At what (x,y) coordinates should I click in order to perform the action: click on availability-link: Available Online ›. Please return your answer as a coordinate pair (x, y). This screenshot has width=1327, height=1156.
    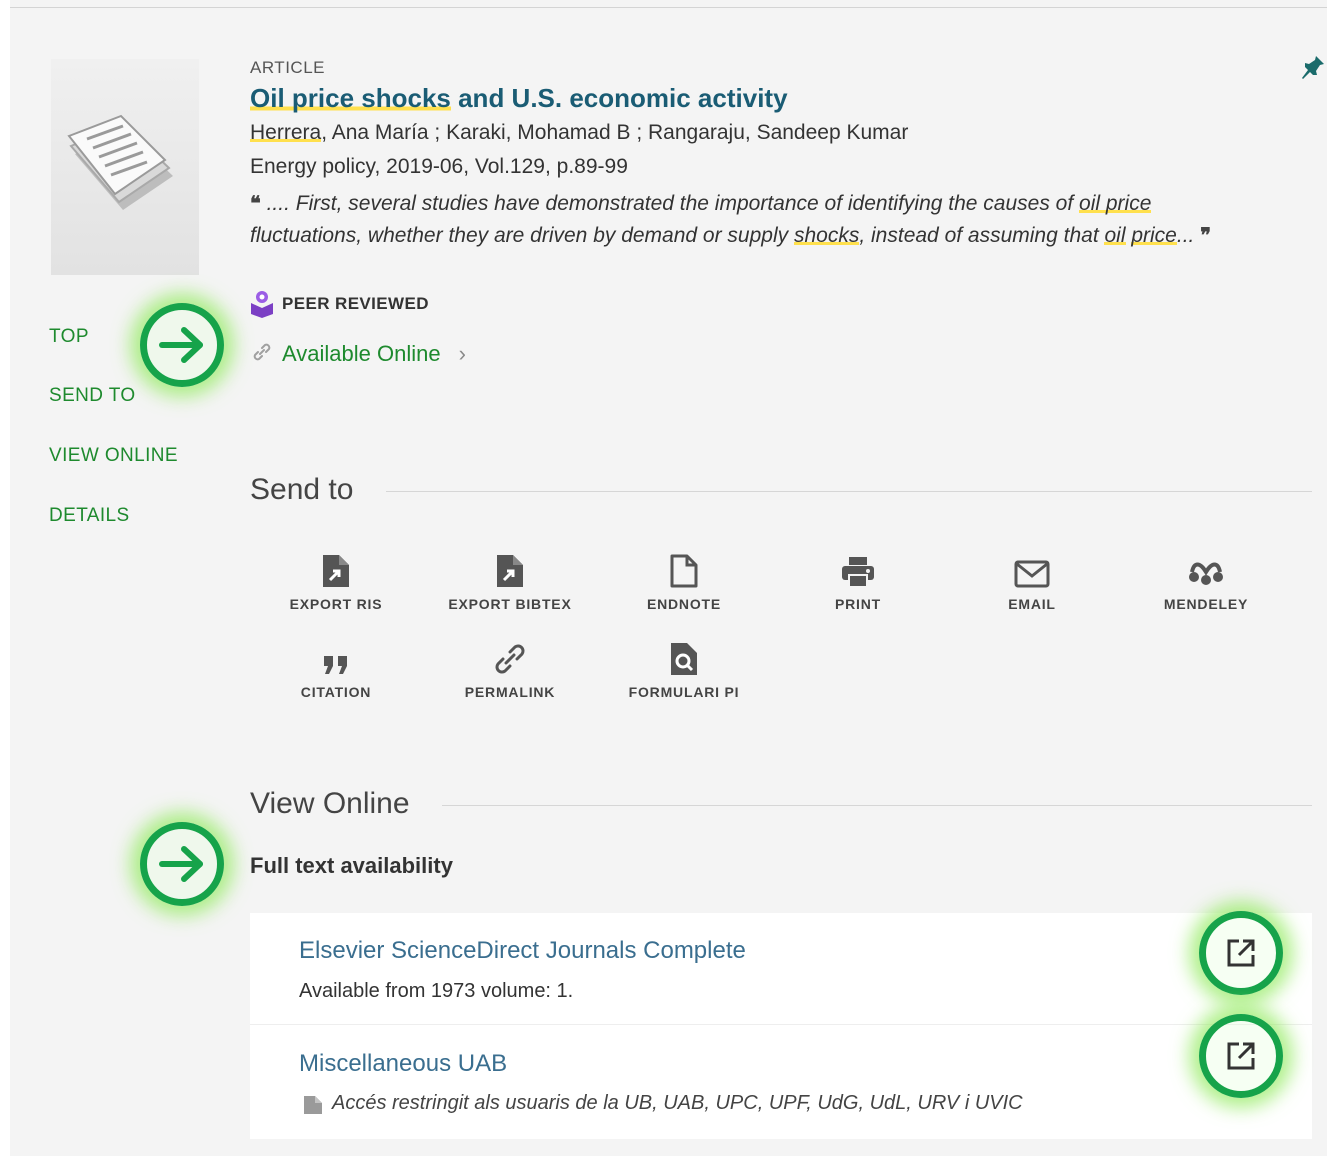
    Looking at the image, I should click on (359, 354).